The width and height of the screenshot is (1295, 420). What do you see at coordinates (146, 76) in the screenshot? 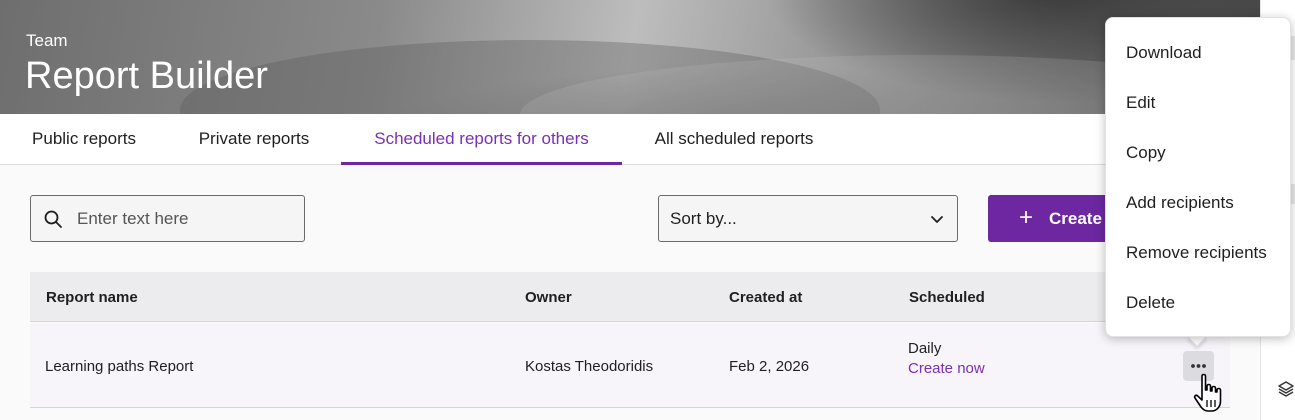
I see `page-title: Report Builder` at bounding box center [146, 76].